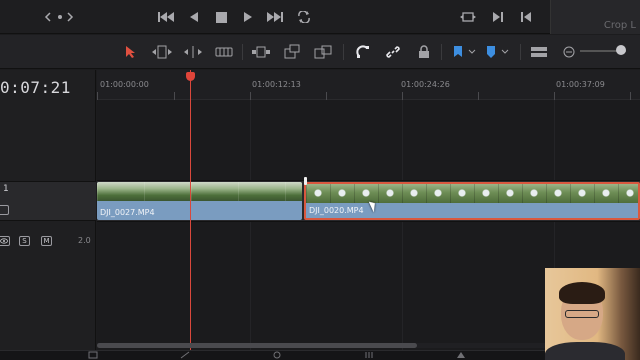 The image size is (640, 360). I want to click on crop-left-label: Crop L, so click(619, 25).